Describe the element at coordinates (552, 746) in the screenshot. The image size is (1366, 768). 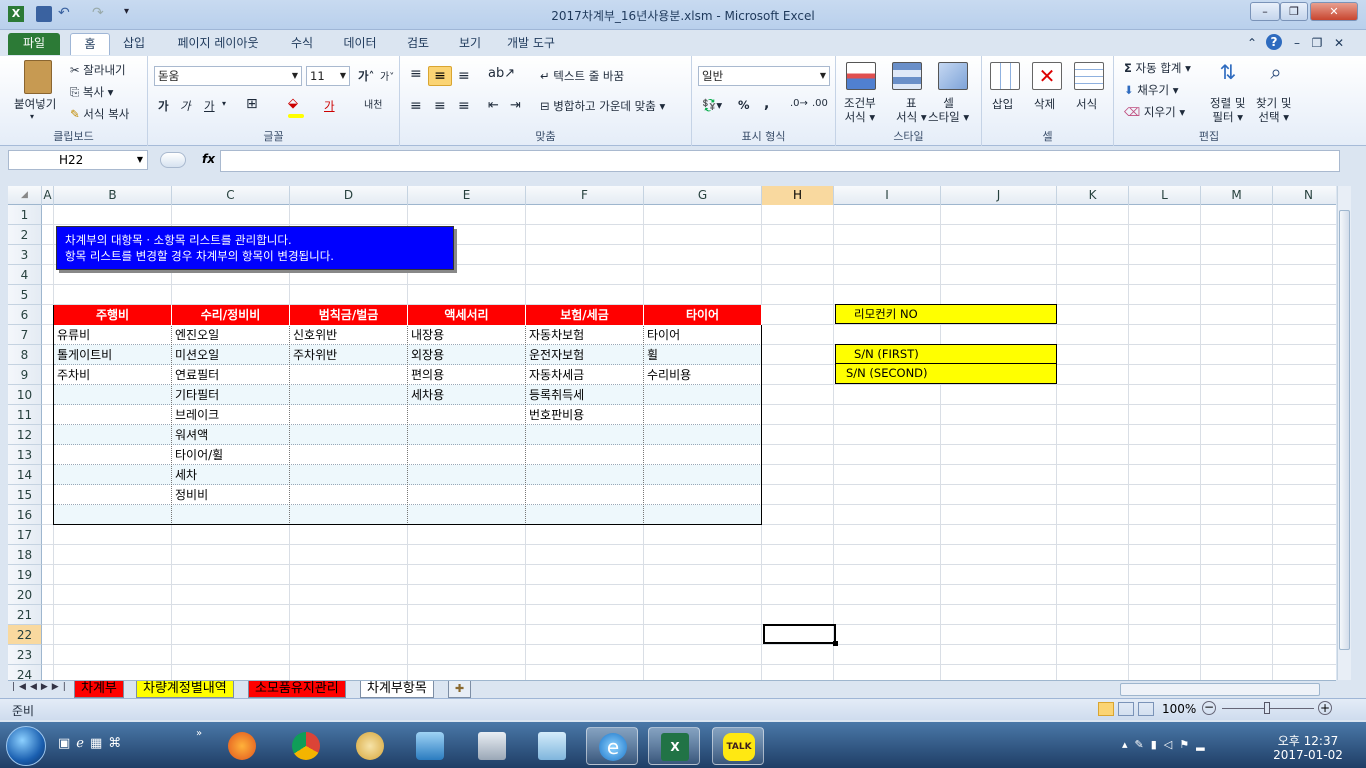
I see `notes-taskbar` at that location.